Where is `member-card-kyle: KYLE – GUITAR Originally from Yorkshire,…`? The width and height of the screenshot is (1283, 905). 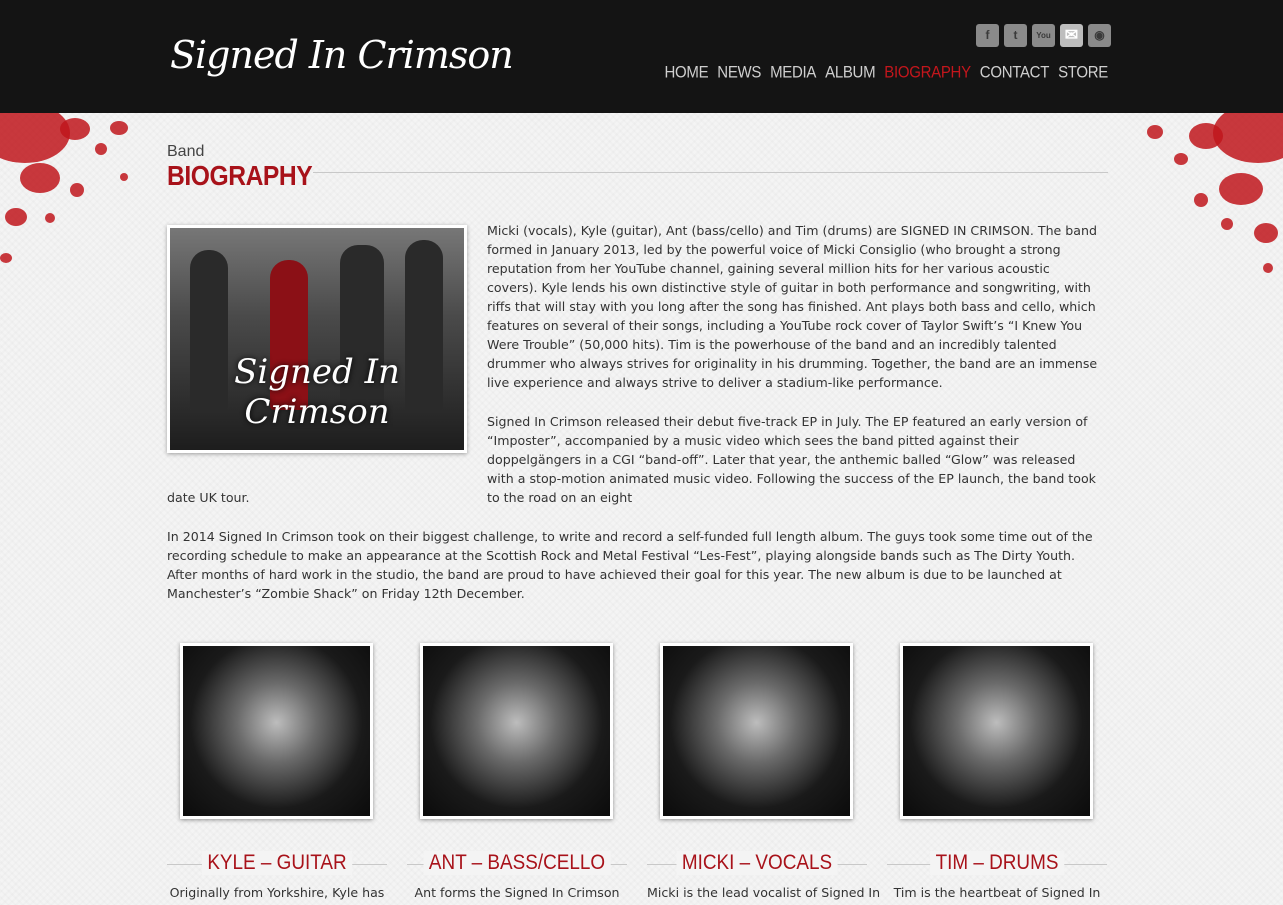
member-card-kyle: KYLE – GUITAR Originally from Yorkshire,… is located at coordinates (277, 771).